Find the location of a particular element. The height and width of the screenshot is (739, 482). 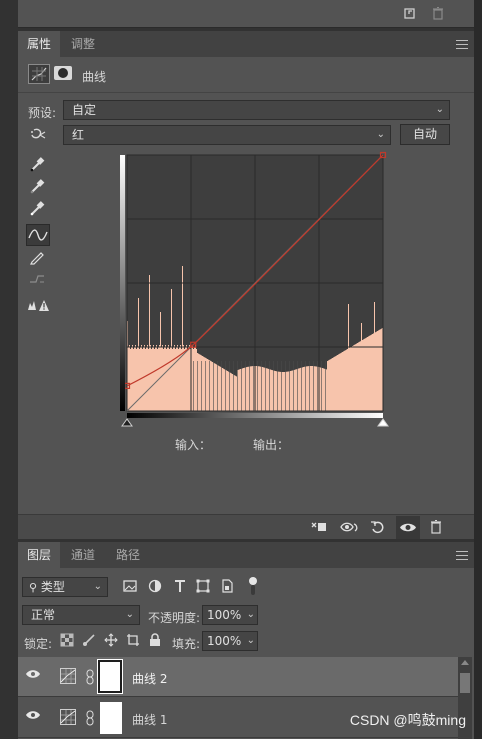

panel-title: 曲线 is located at coordinates (94, 77).